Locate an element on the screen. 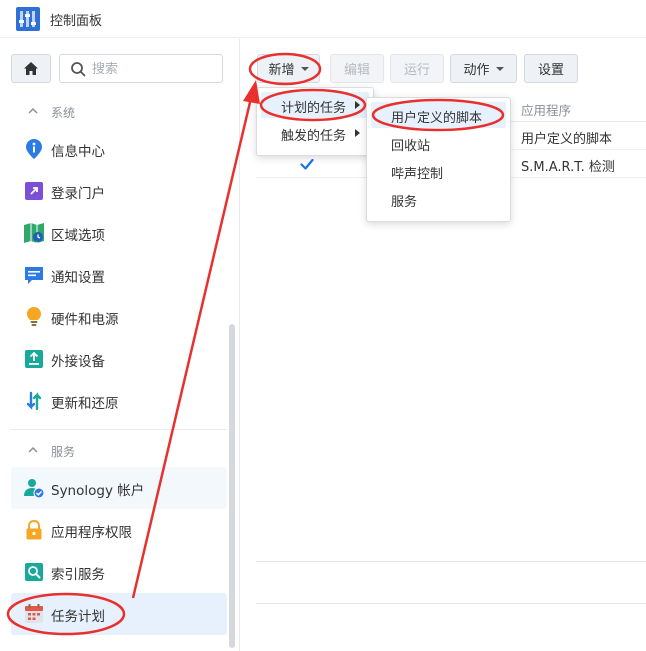 This screenshot has width=646, height=651. title-bar: 控制面板 is located at coordinates (323, 19).